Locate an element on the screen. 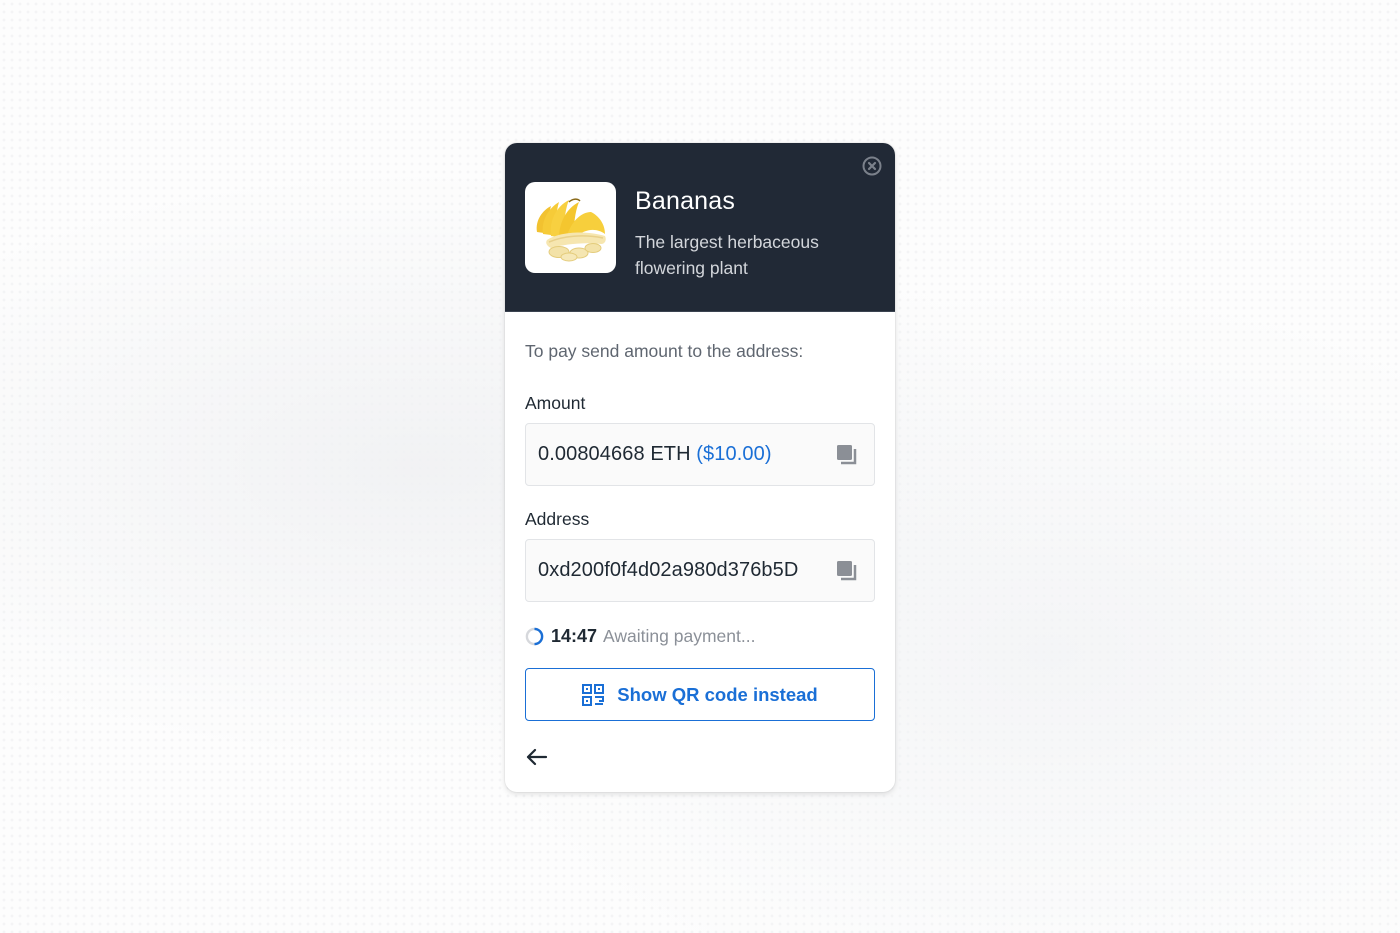  amount-fiat: ($10.00) is located at coordinates (734, 454).